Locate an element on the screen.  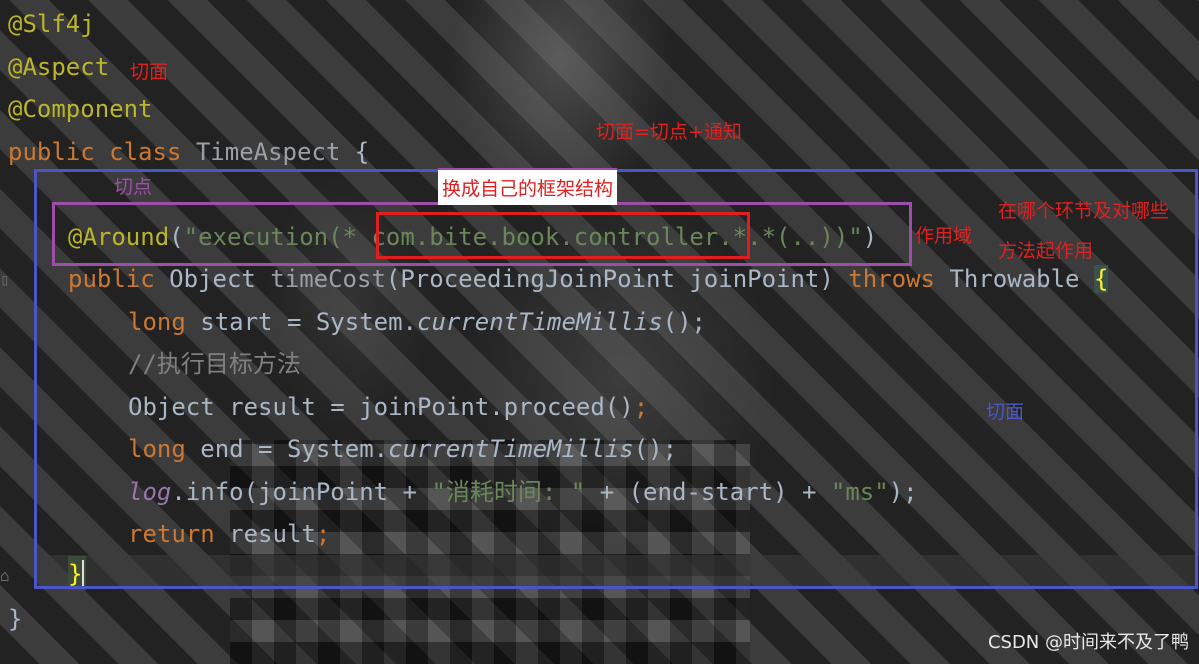
package-box is located at coordinates (563, 235).